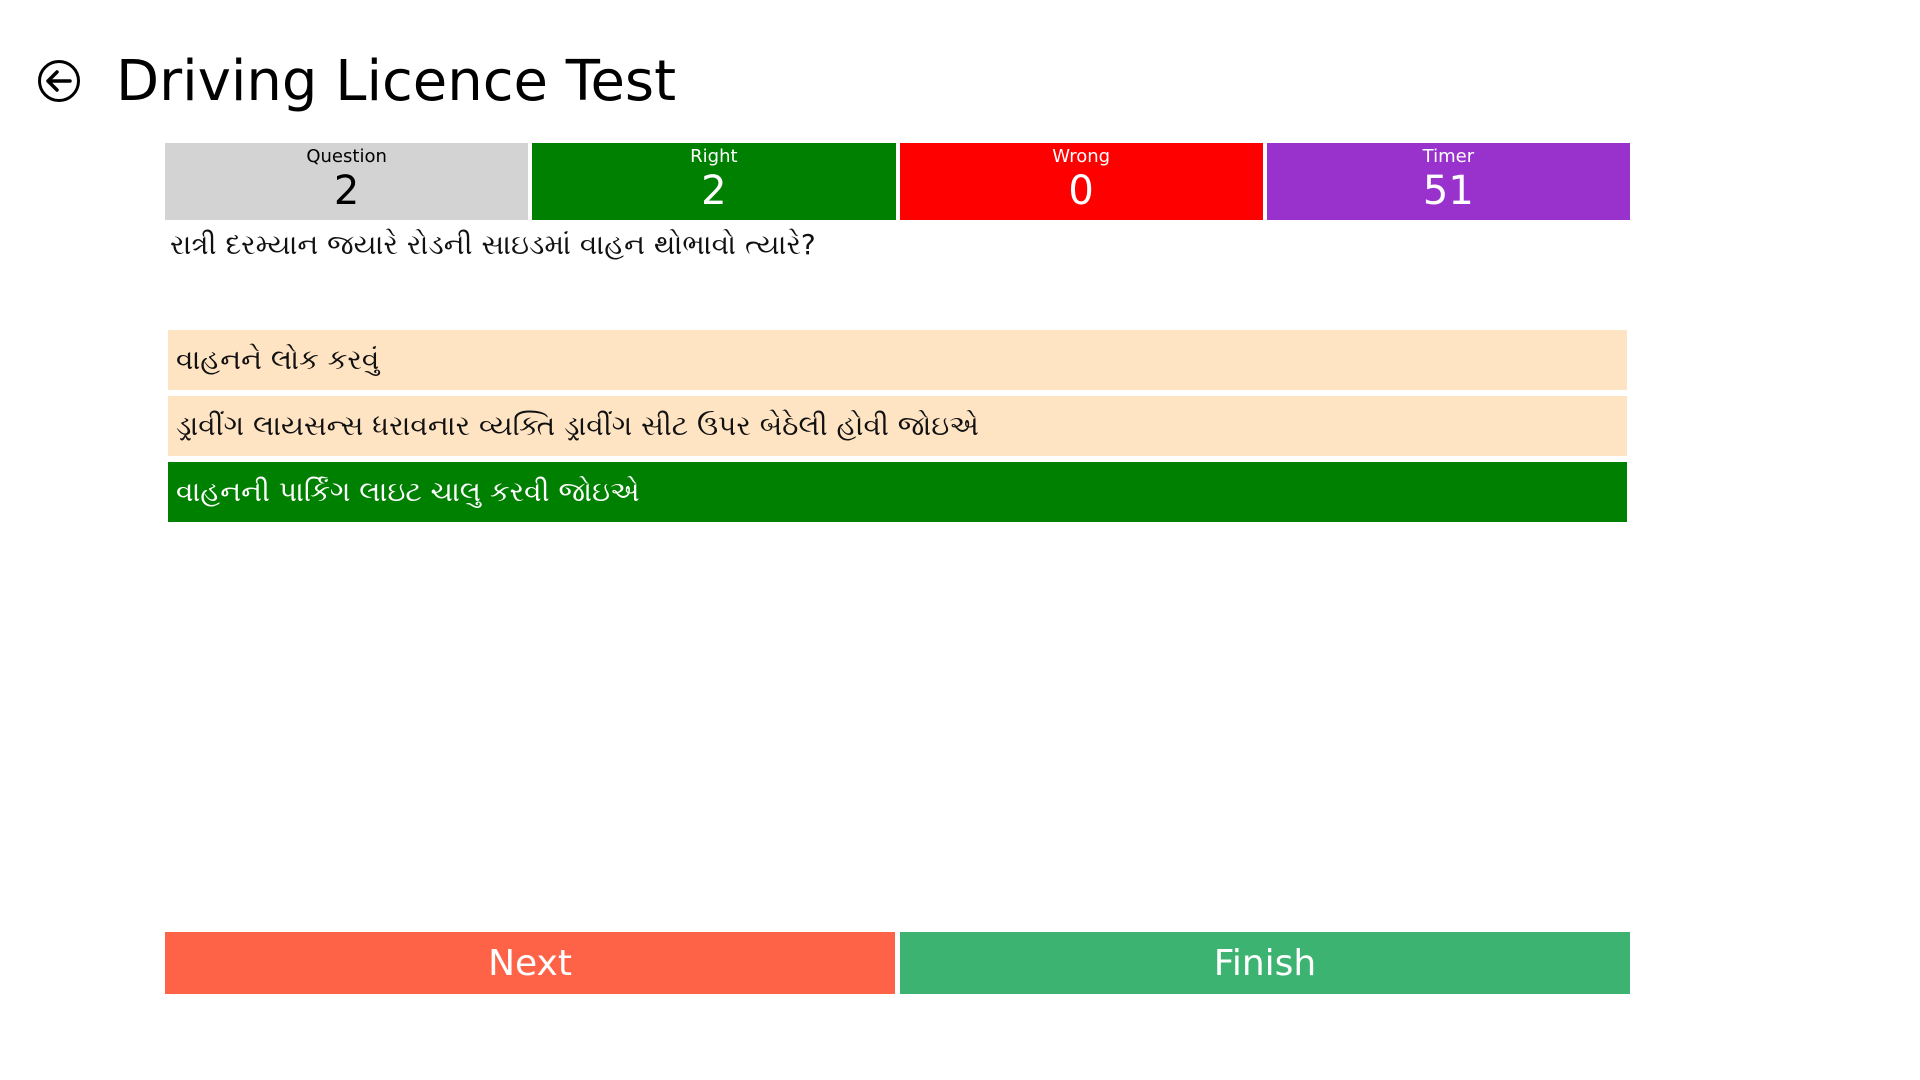 The height and width of the screenshot is (1080, 1920). What do you see at coordinates (1448, 191) in the screenshot?
I see `timer-value: 51` at bounding box center [1448, 191].